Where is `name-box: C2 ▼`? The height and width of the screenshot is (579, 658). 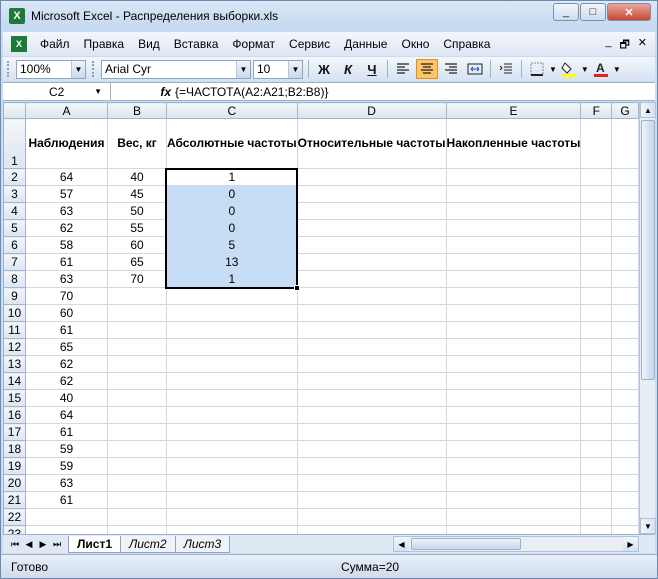
name-box: C2 ▼ is located at coordinates (57, 91).